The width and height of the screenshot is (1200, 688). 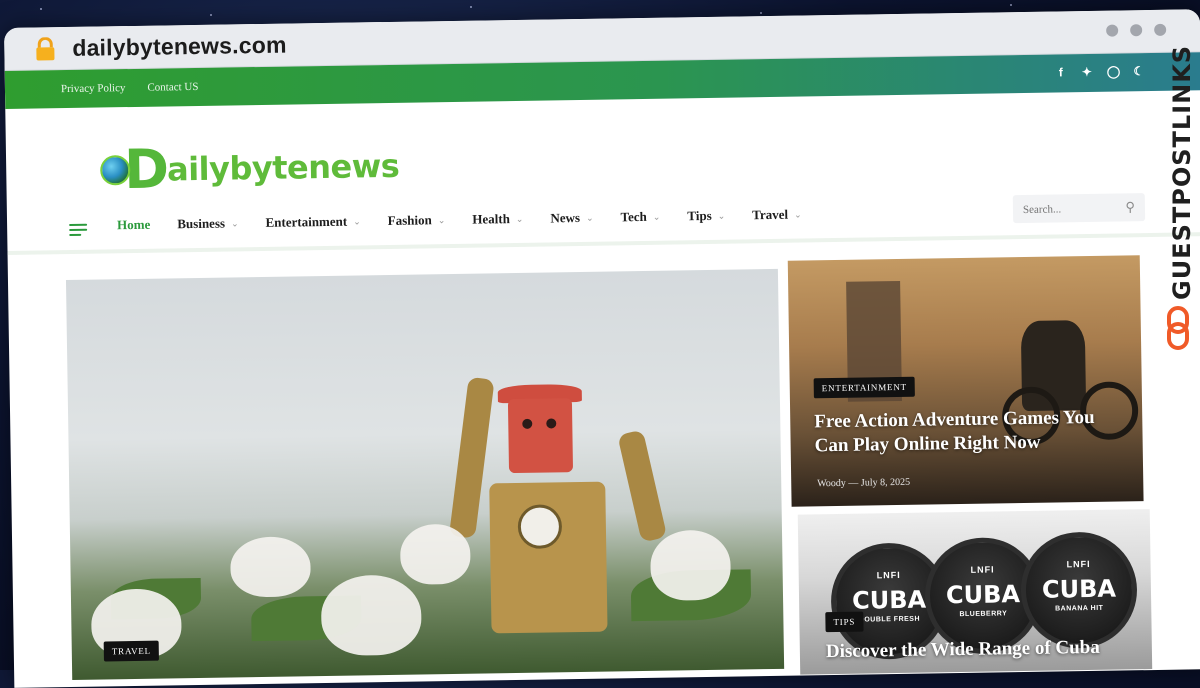 What do you see at coordinates (1067, 209) in the screenshot?
I see `search-input` at bounding box center [1067, 209].